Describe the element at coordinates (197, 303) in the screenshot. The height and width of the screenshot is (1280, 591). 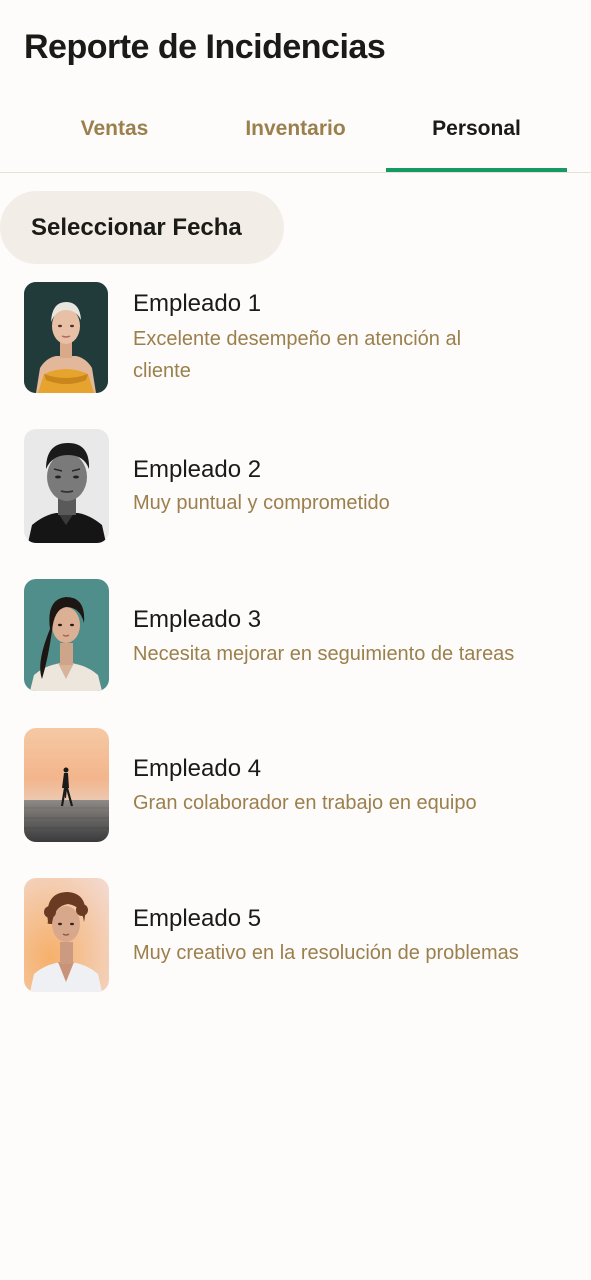
I see `employee-name: Empleado 1` at that location.